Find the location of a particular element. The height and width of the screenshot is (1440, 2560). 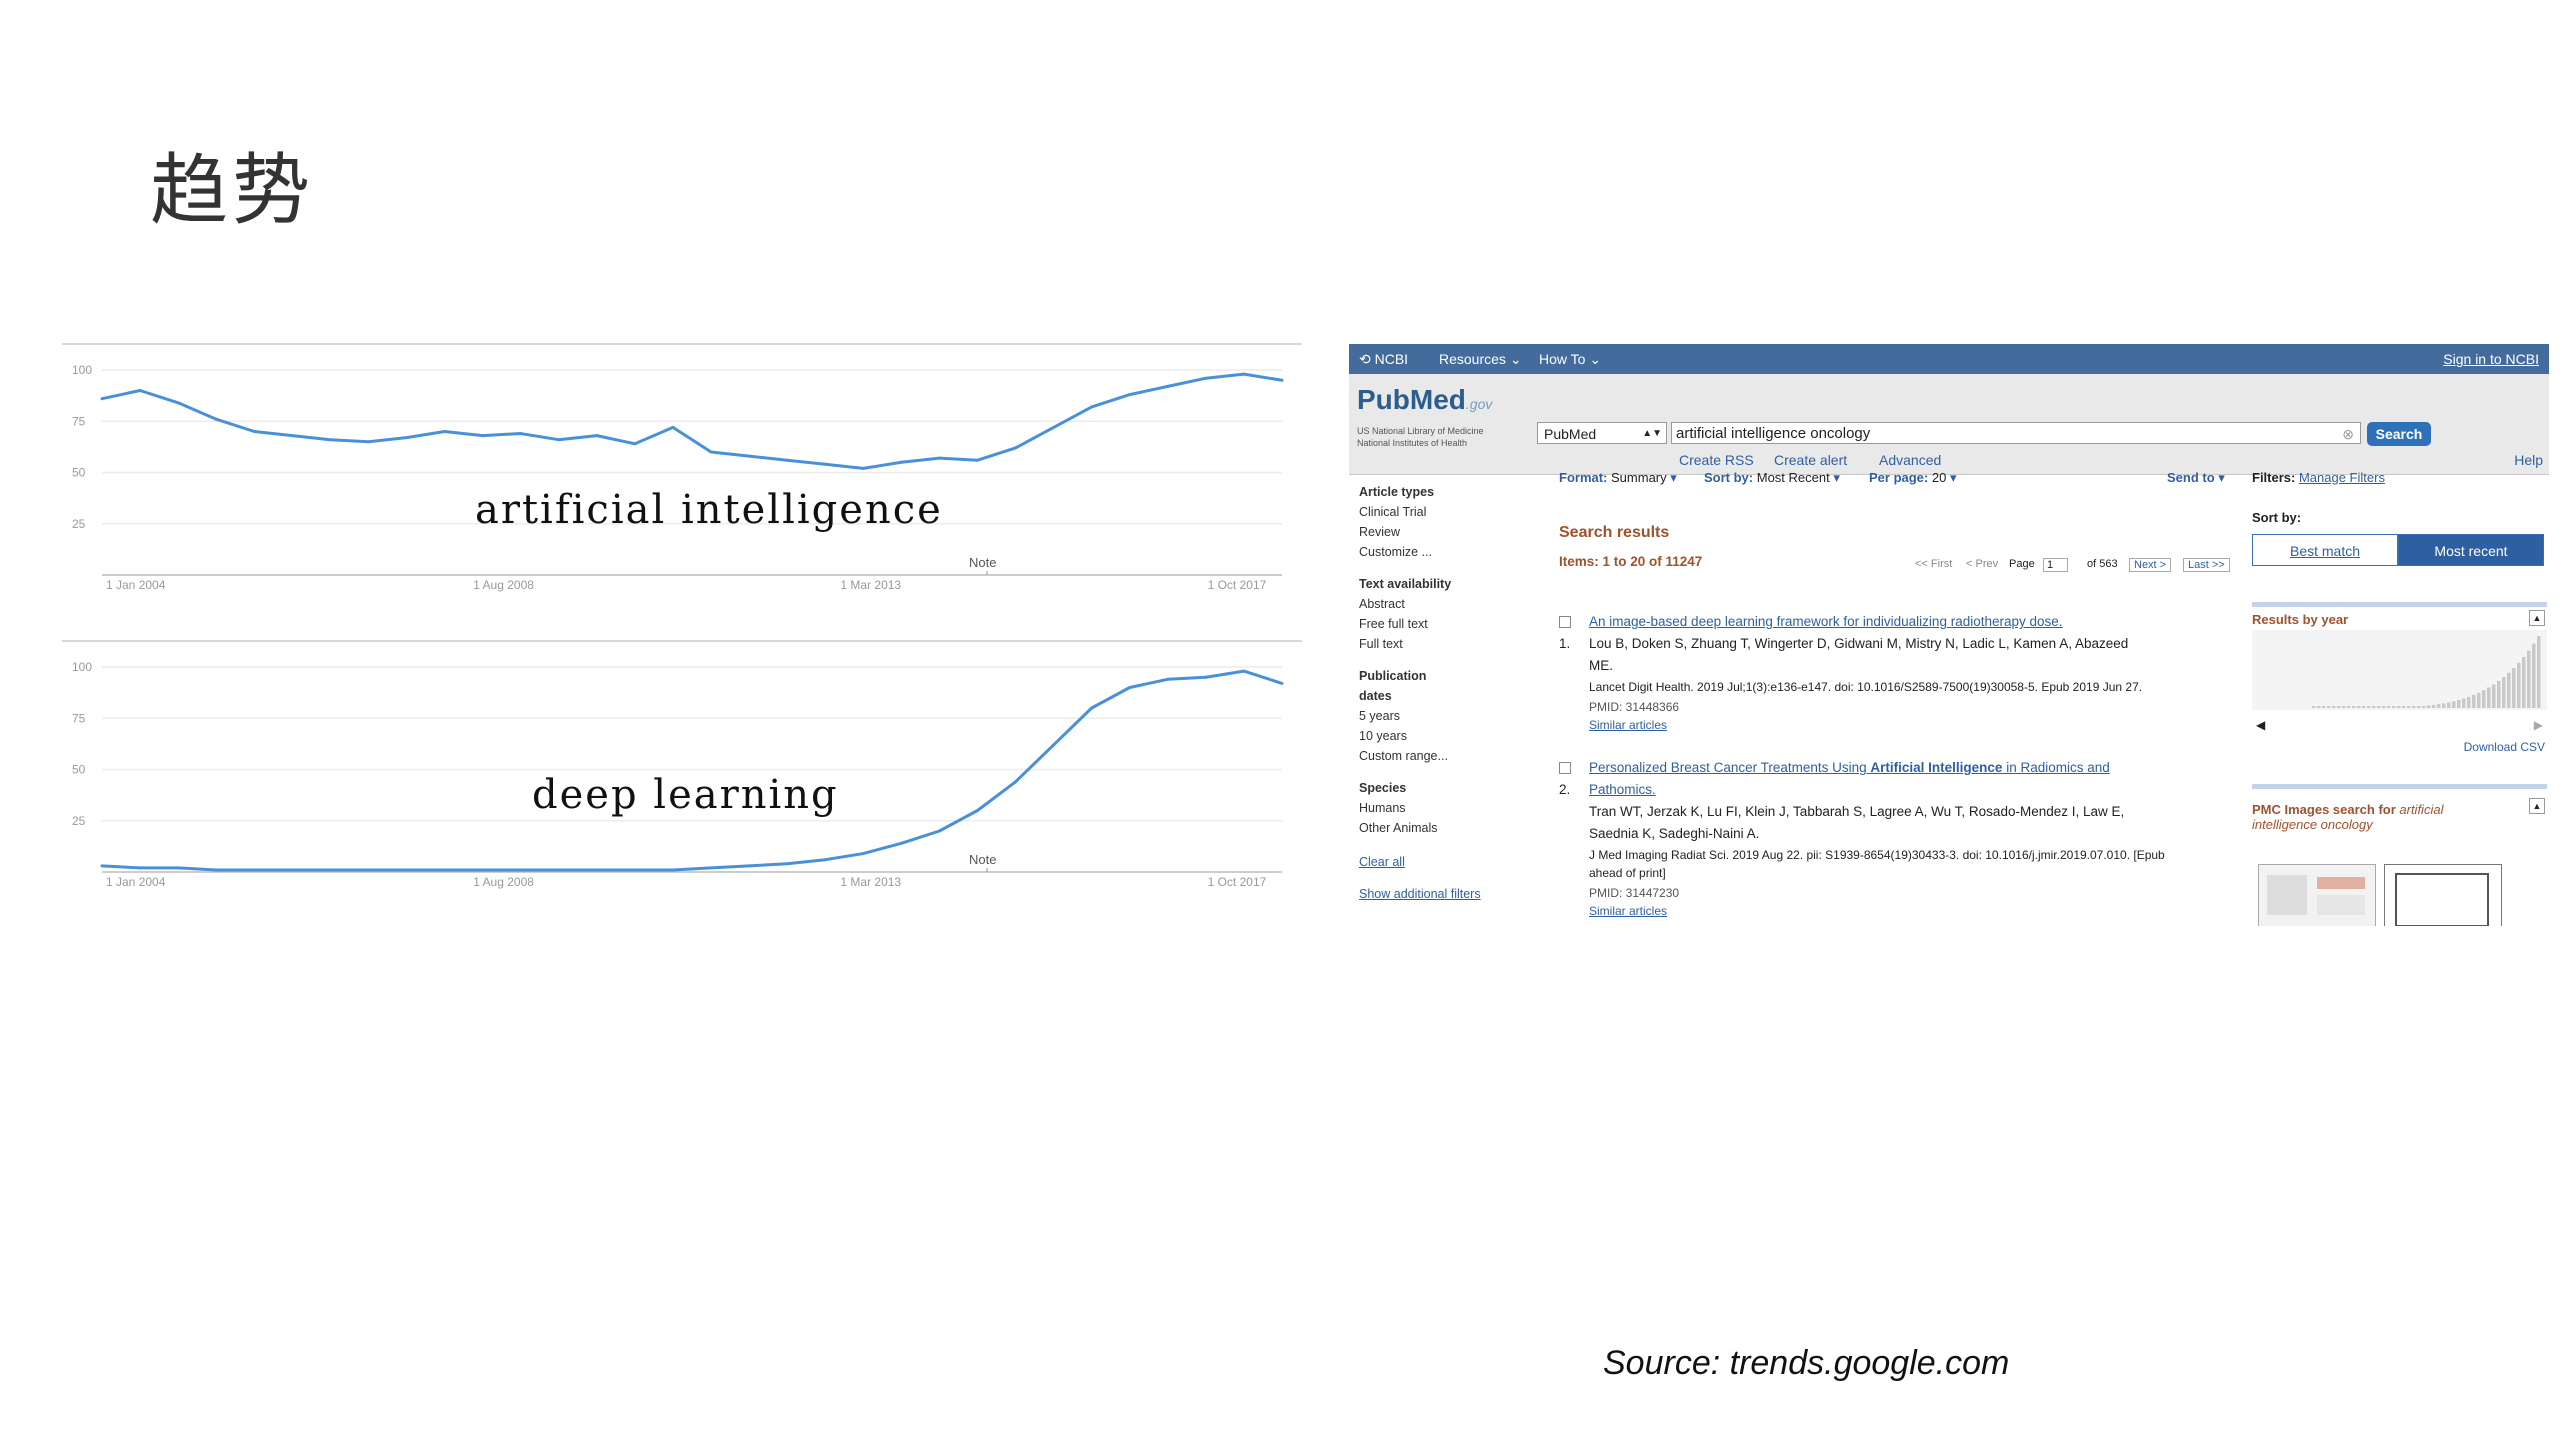

filter-other-animals: Other Animals is located at coordinates (1454, 828).